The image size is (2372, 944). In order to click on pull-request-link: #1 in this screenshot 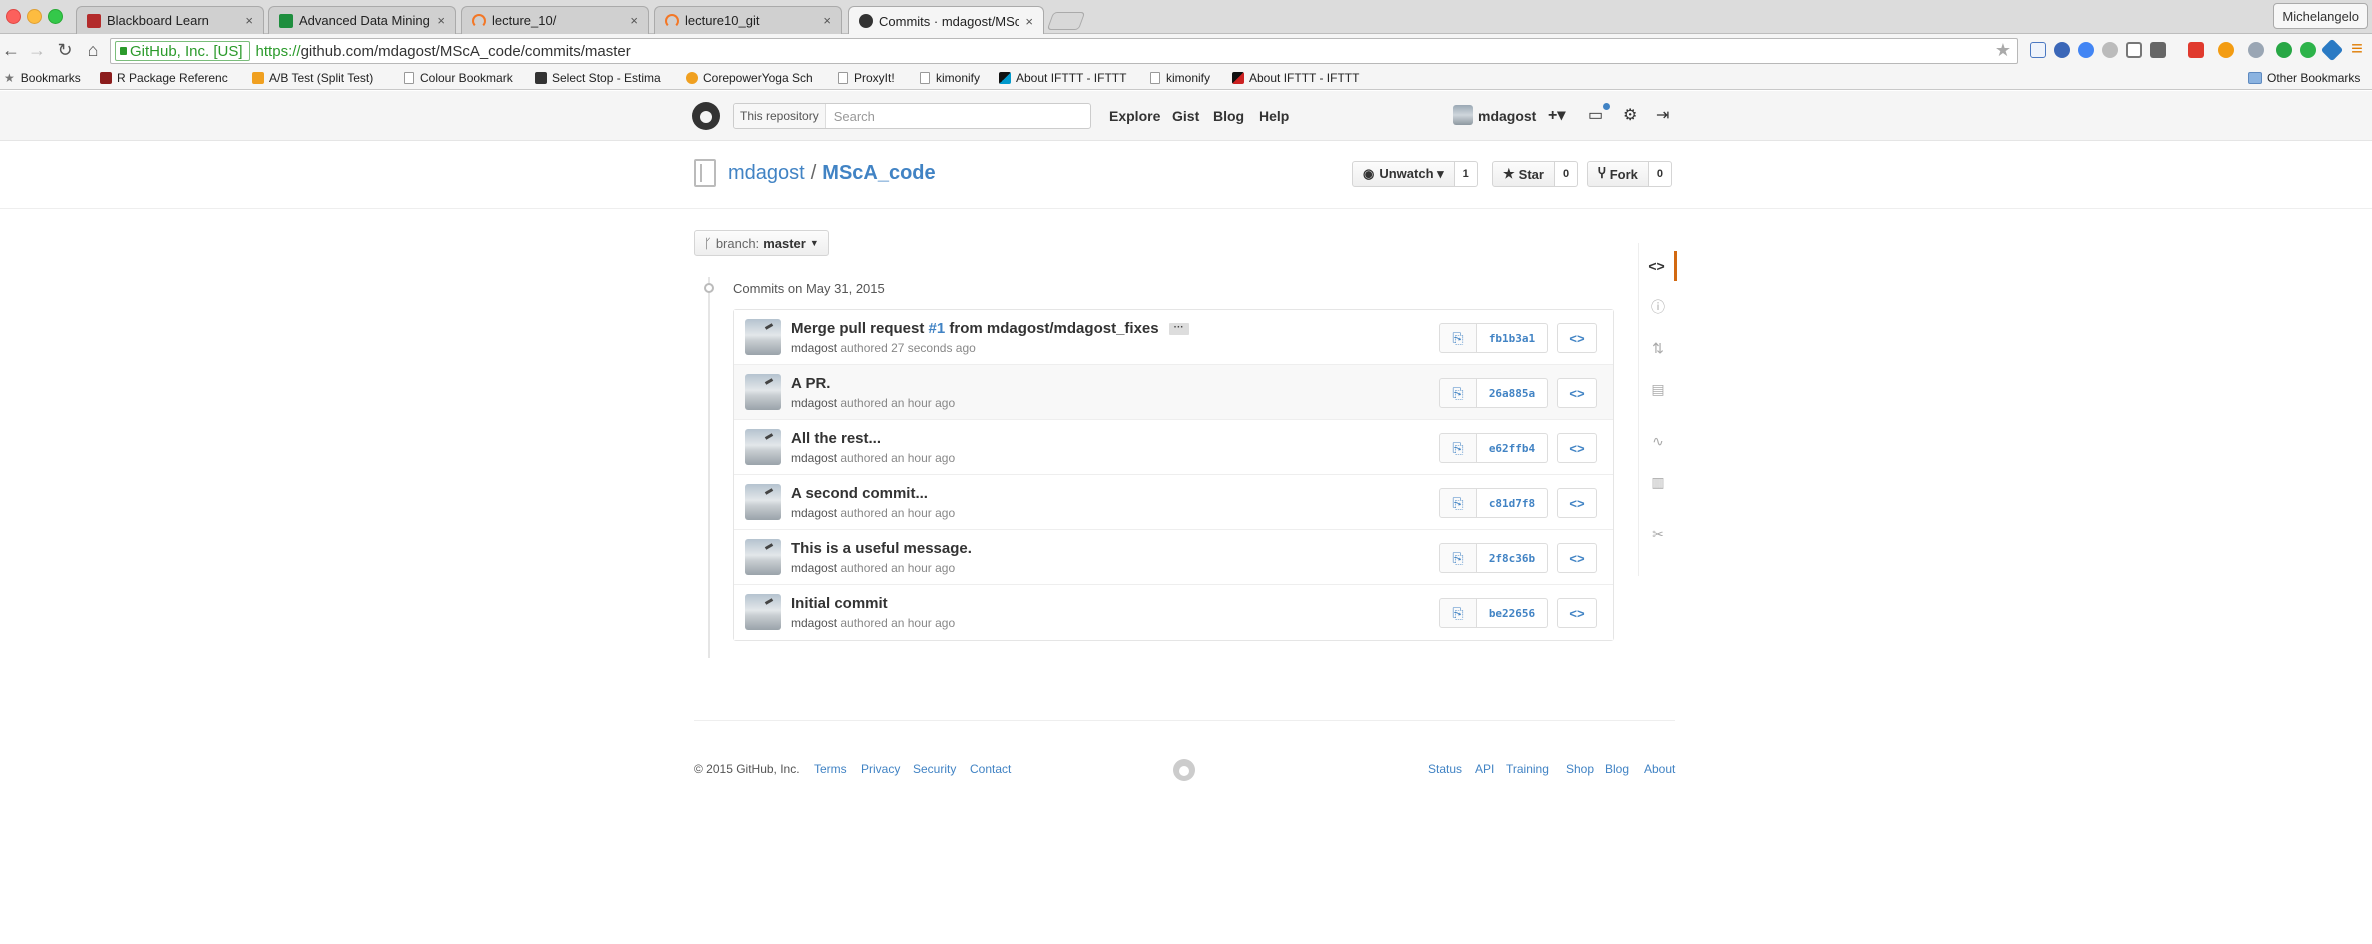, I will do `click(937, 328)`.